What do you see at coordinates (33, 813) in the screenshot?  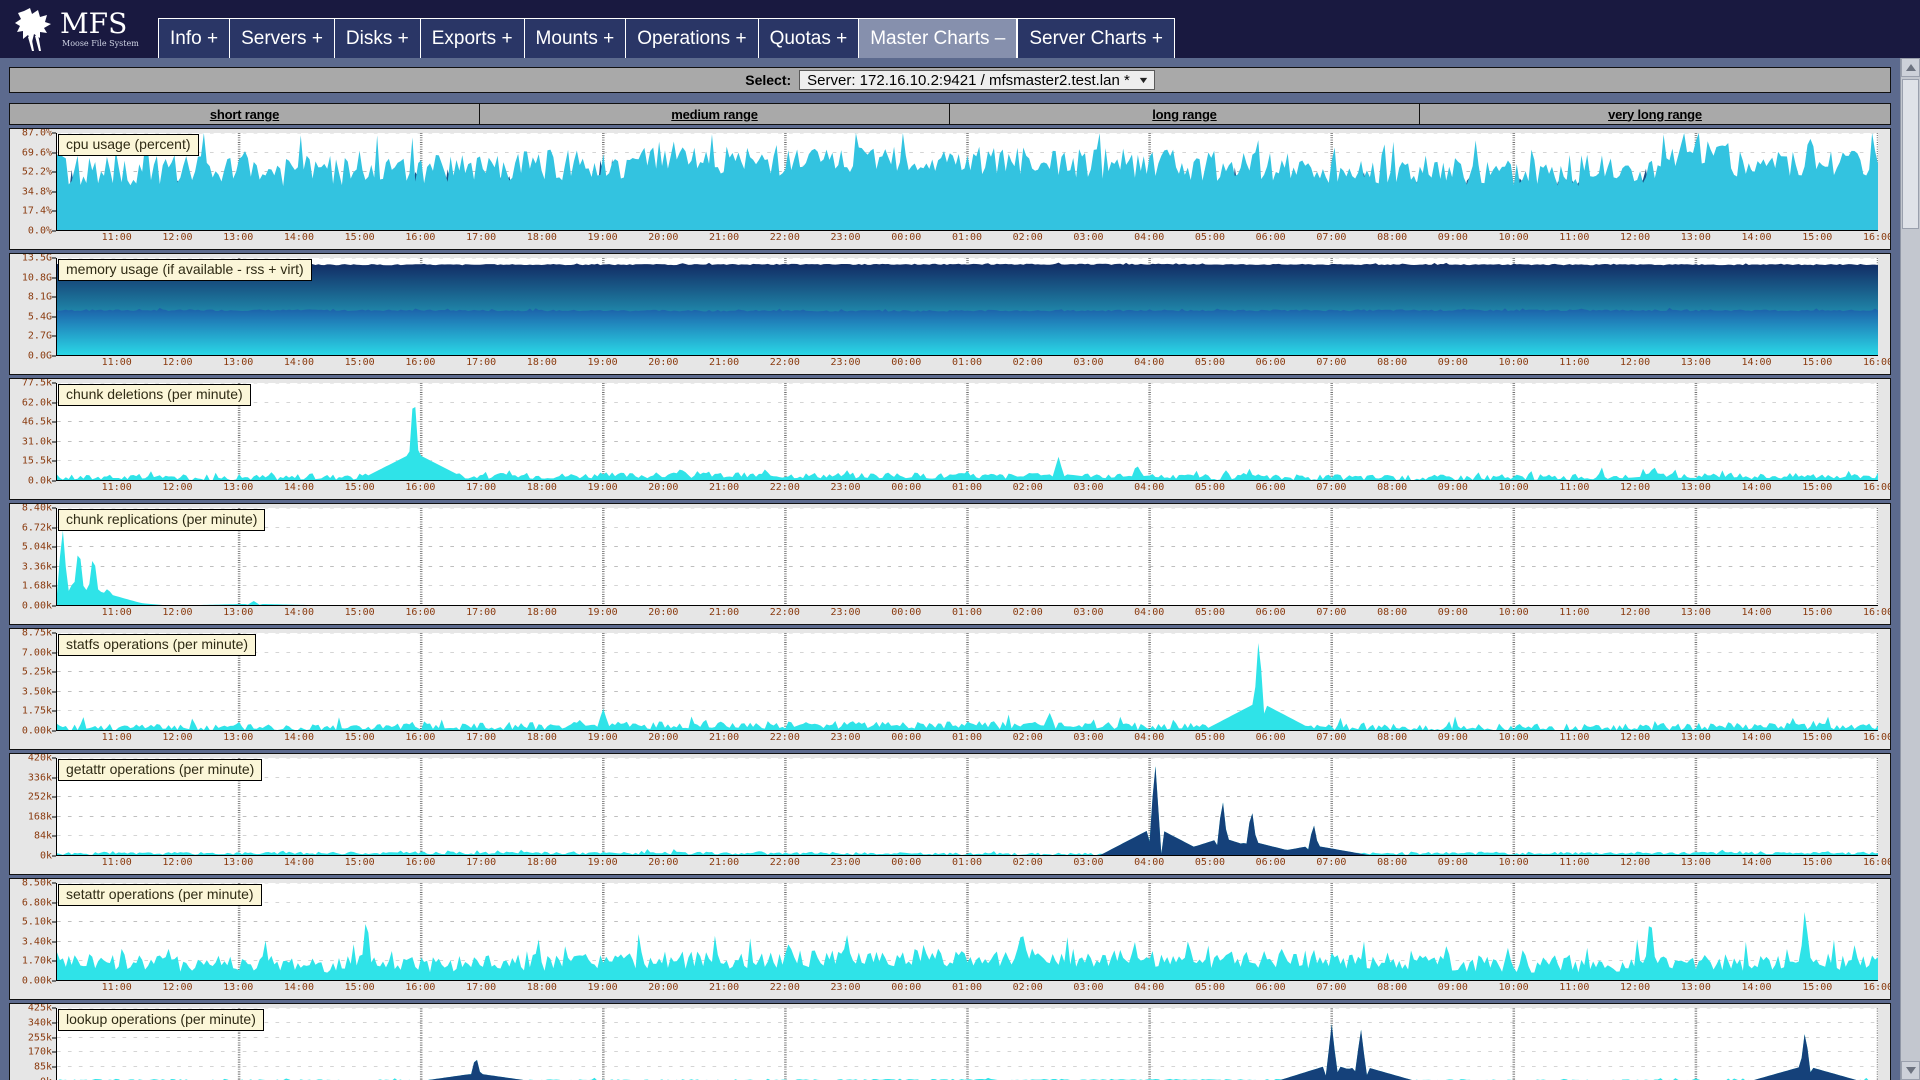 I see `chart-getattr-operations-y-axis: 0k 84k 168k 252k 336k 420k` at bounding box center [33, 813].